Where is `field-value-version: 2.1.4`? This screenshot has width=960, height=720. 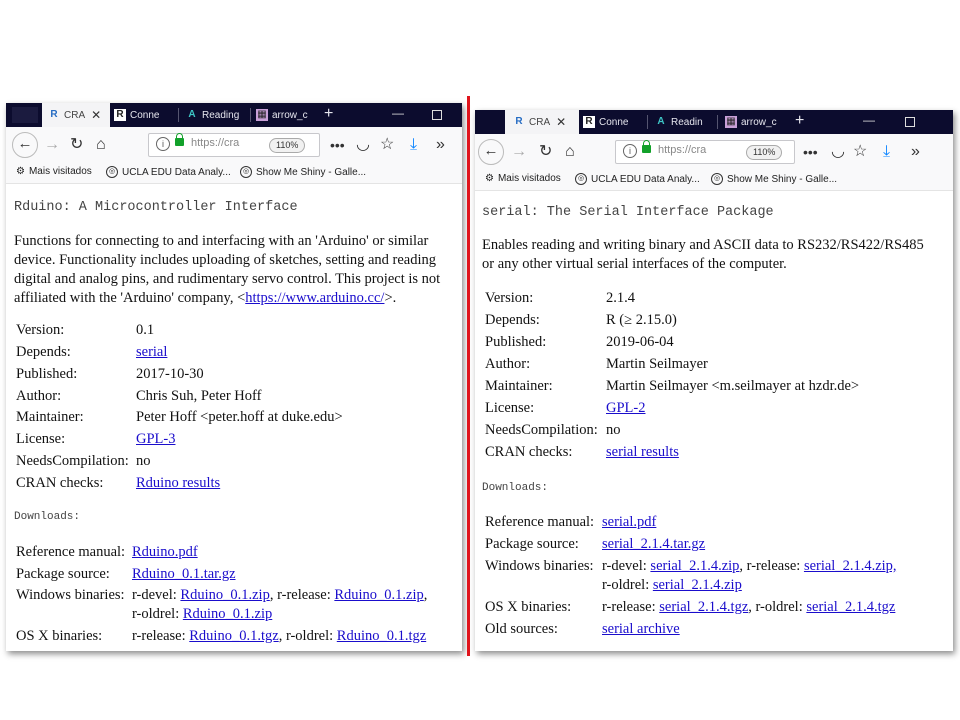 field-value-version: 2.1.4 is located at coordinates (620, 298).